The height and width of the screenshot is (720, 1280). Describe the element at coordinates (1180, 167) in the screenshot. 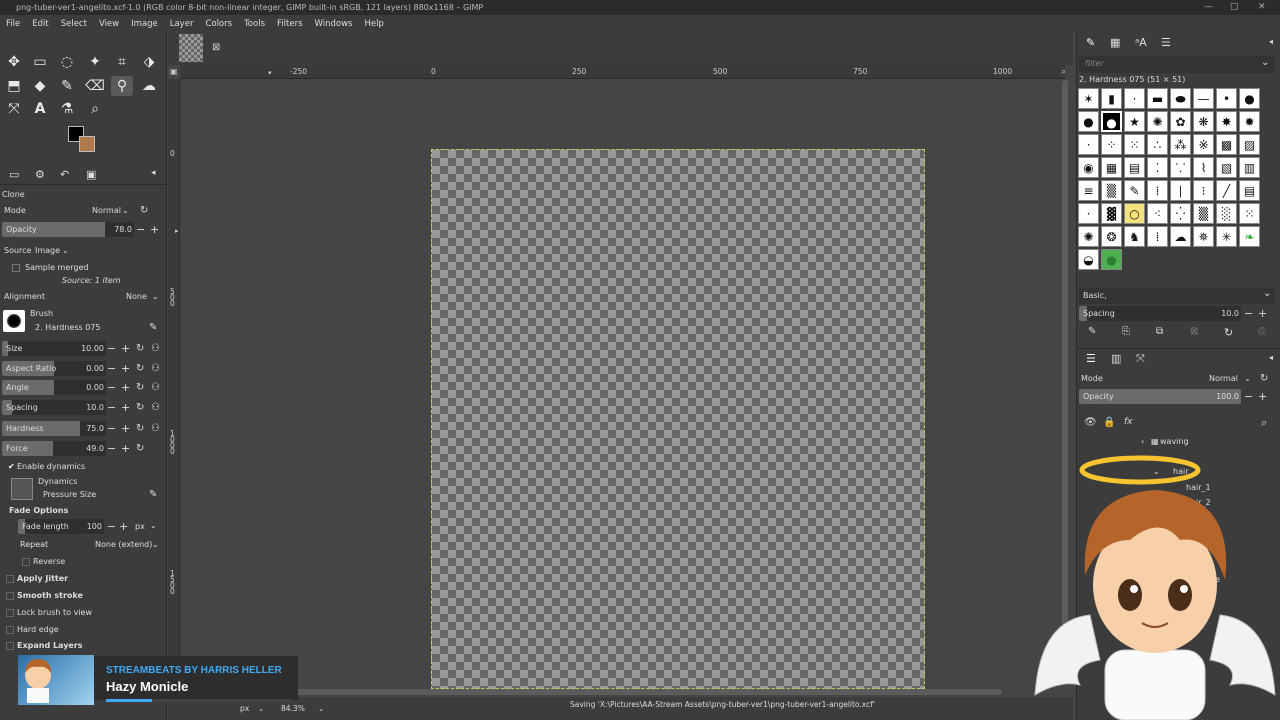

I see `brush-item: ⸪` at that location.